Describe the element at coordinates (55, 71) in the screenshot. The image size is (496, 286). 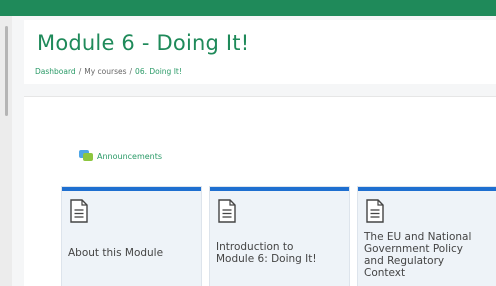
I see `breadcrumb-dashboard: Dashboard` at that location.